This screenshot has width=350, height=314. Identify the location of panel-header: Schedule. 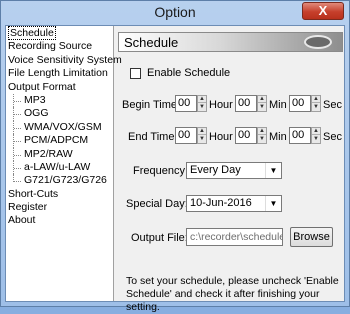
(230, 42).